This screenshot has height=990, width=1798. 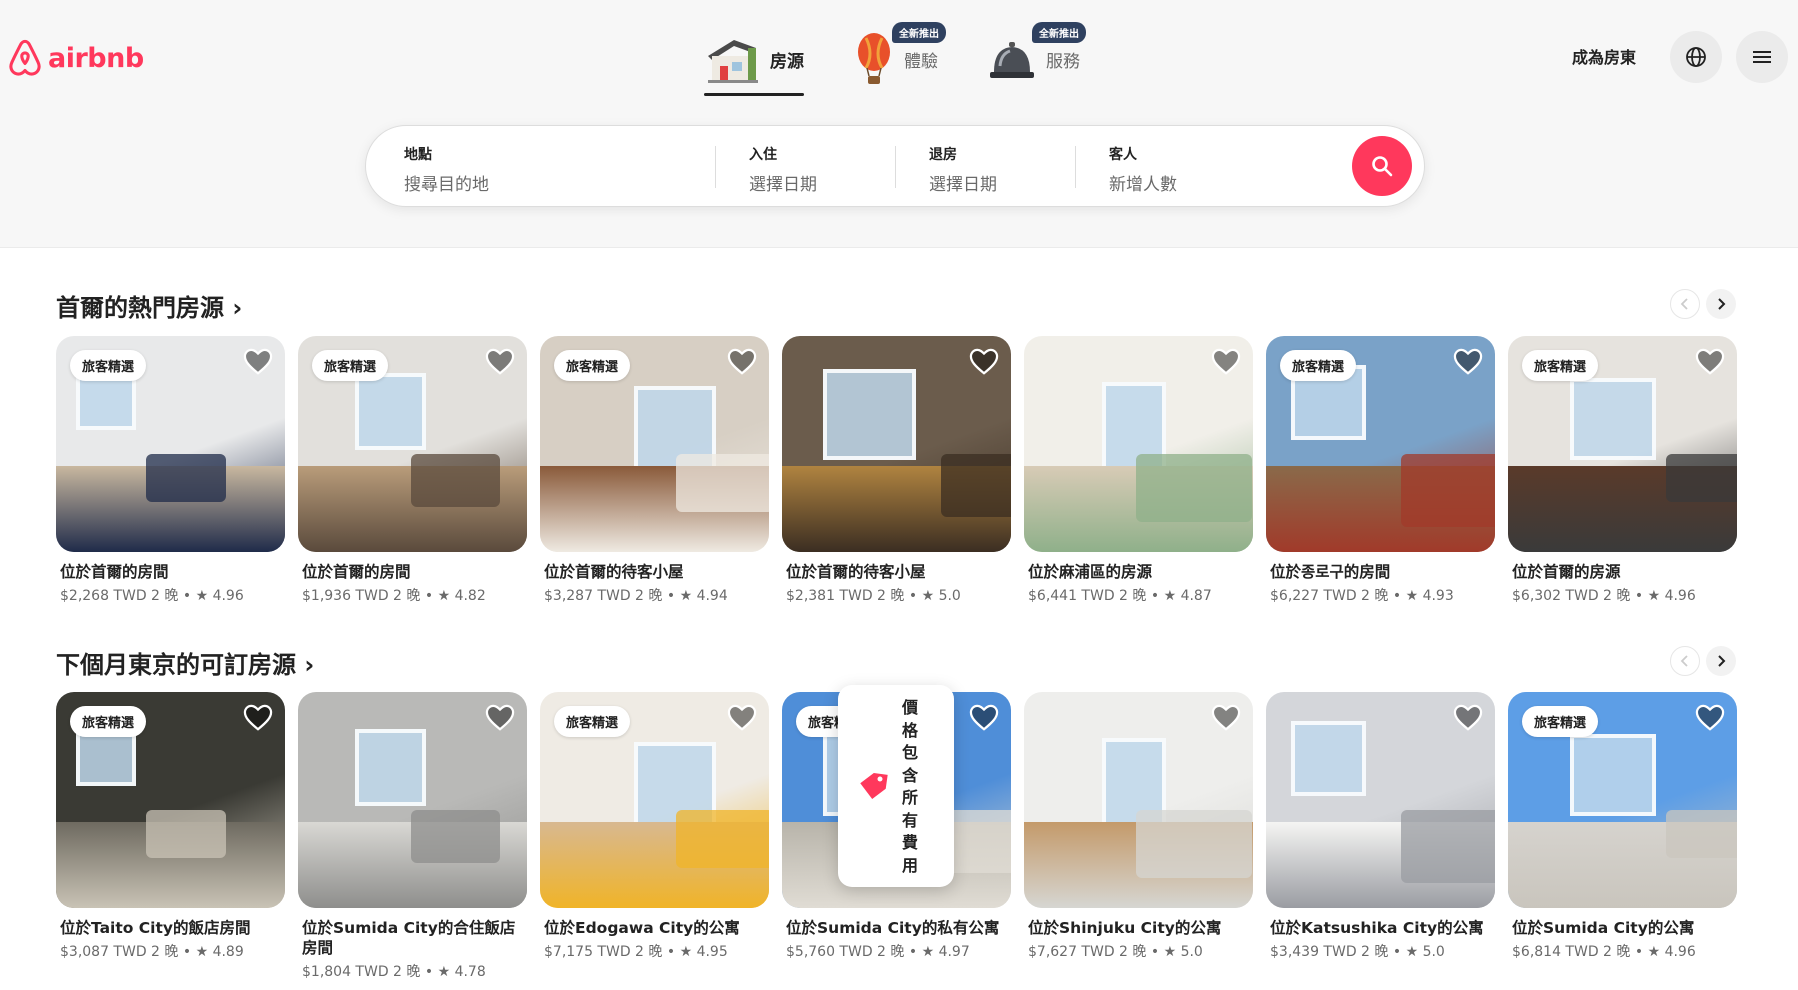 I want to click on search-guests-input: 新增人數, so click(x=1143, y=182).